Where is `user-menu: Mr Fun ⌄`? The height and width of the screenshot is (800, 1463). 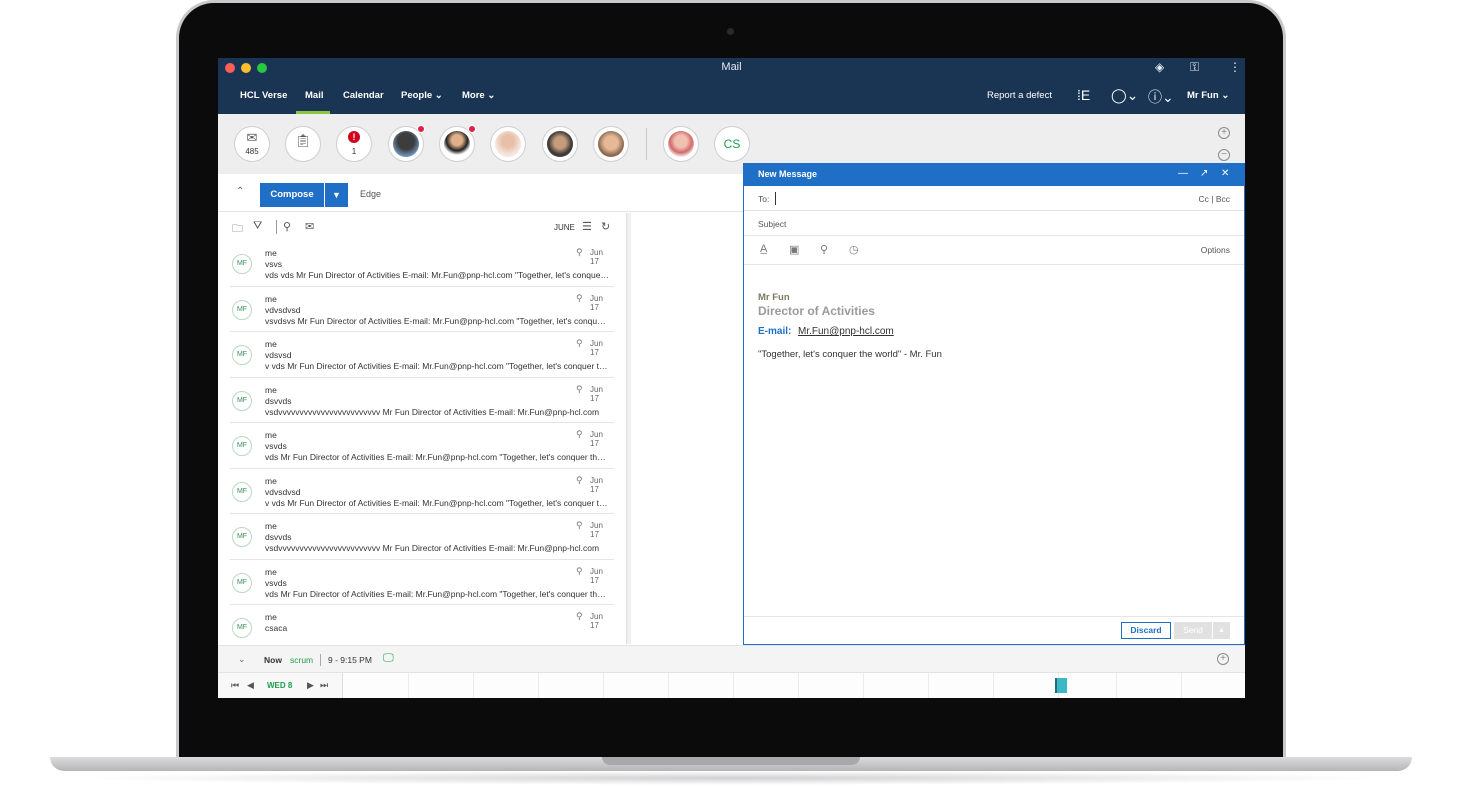 user-menu: Mr Fun ⌄ is located at coordinates (1208, 95).